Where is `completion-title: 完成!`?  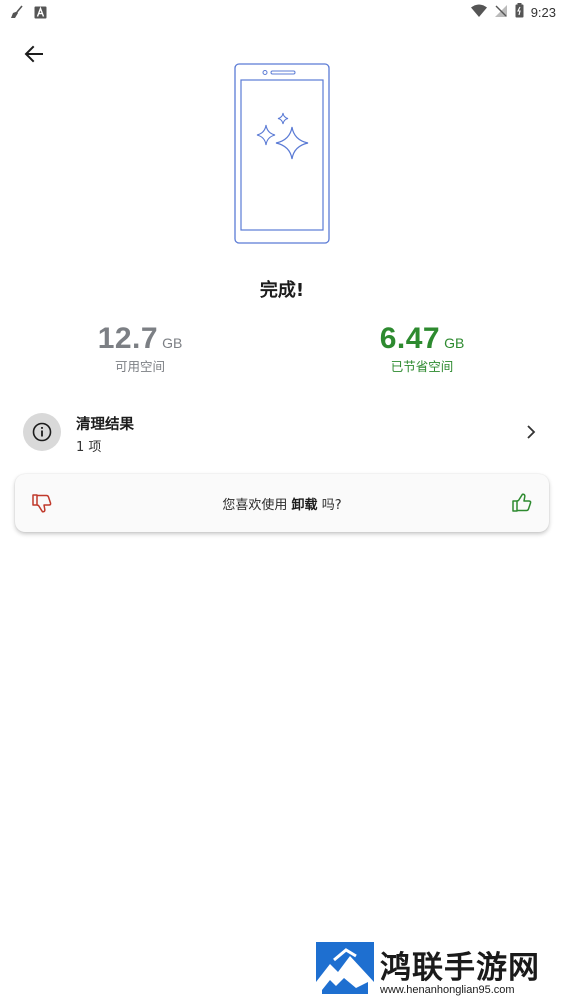
completion-title: 完成! is located at coordinates (282, 290).